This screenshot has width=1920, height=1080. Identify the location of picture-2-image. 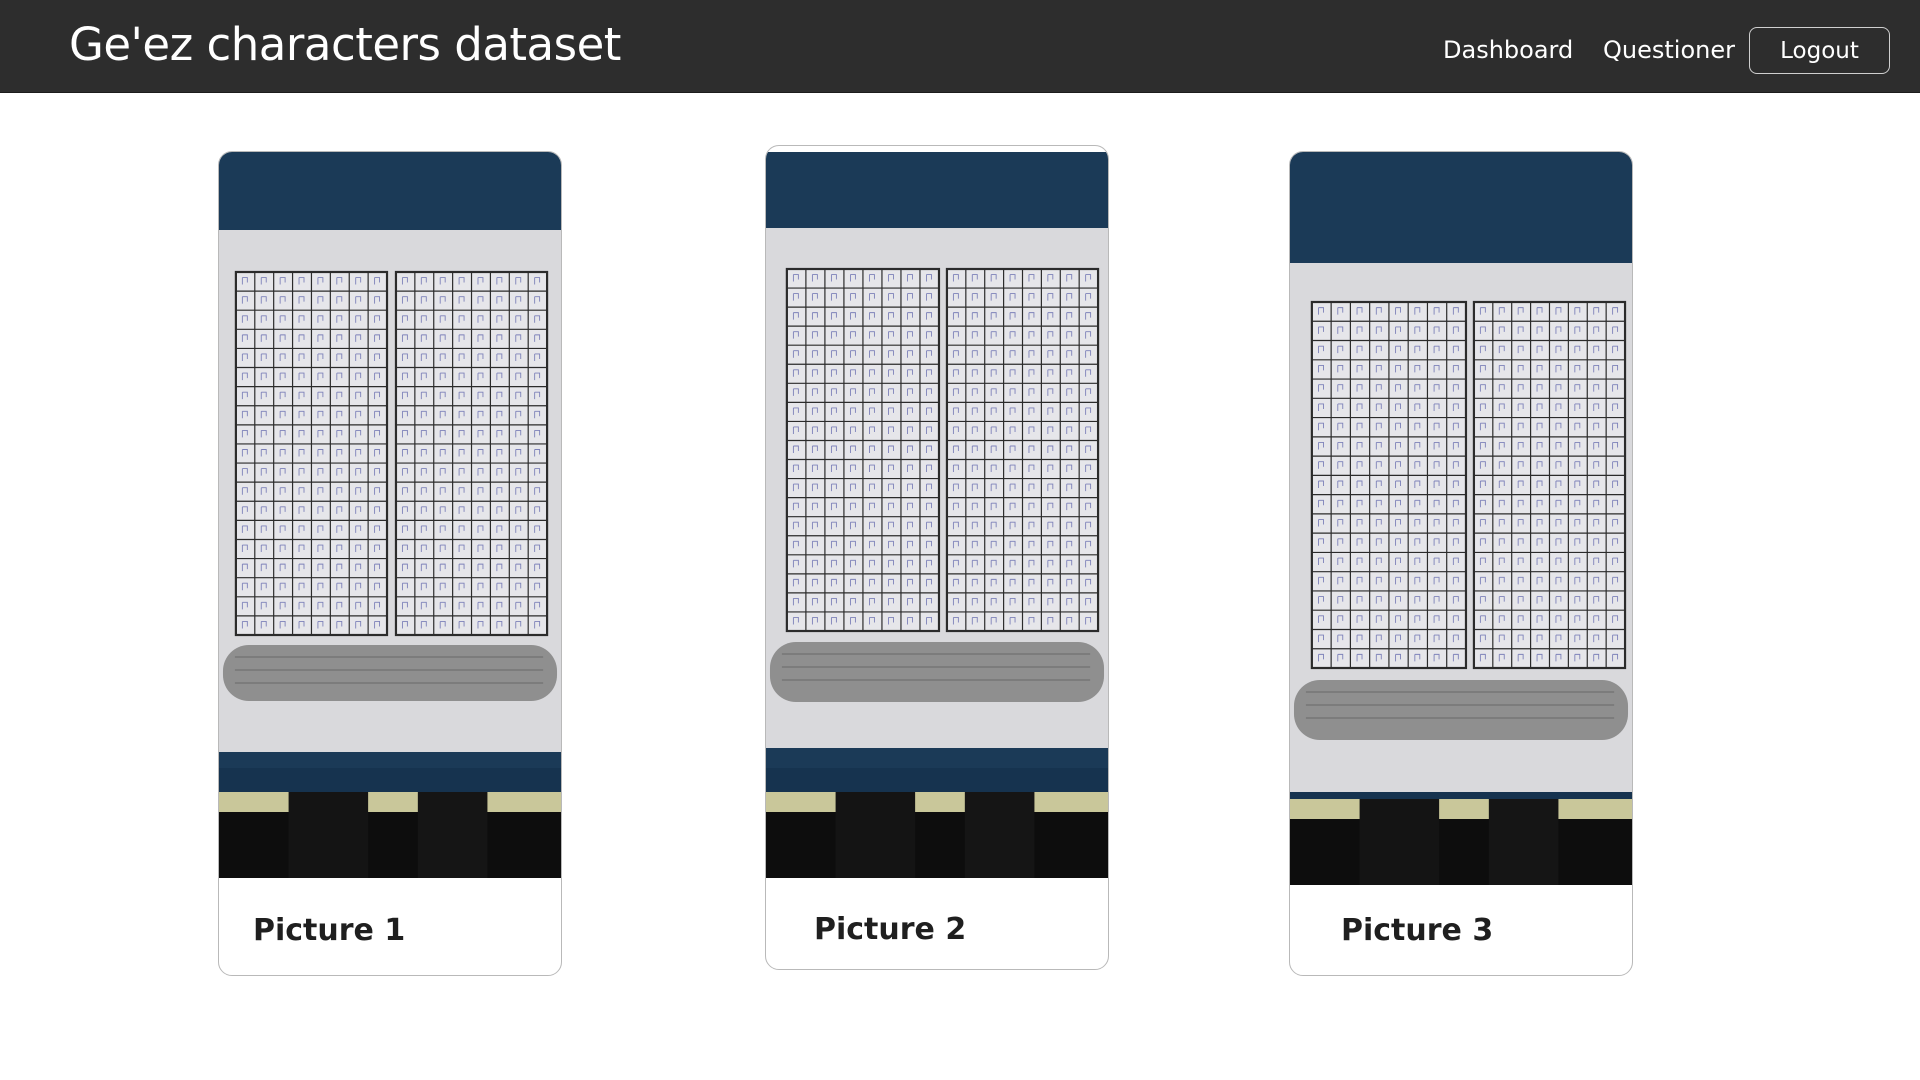
(937, 515).